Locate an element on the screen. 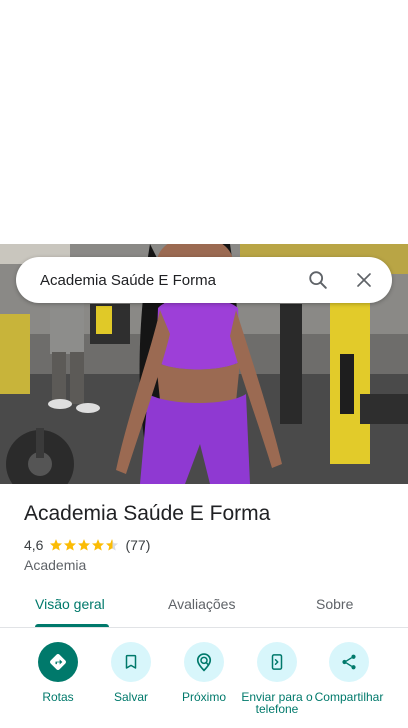  tab-about: Sobre is located at coordinates (334, 604).